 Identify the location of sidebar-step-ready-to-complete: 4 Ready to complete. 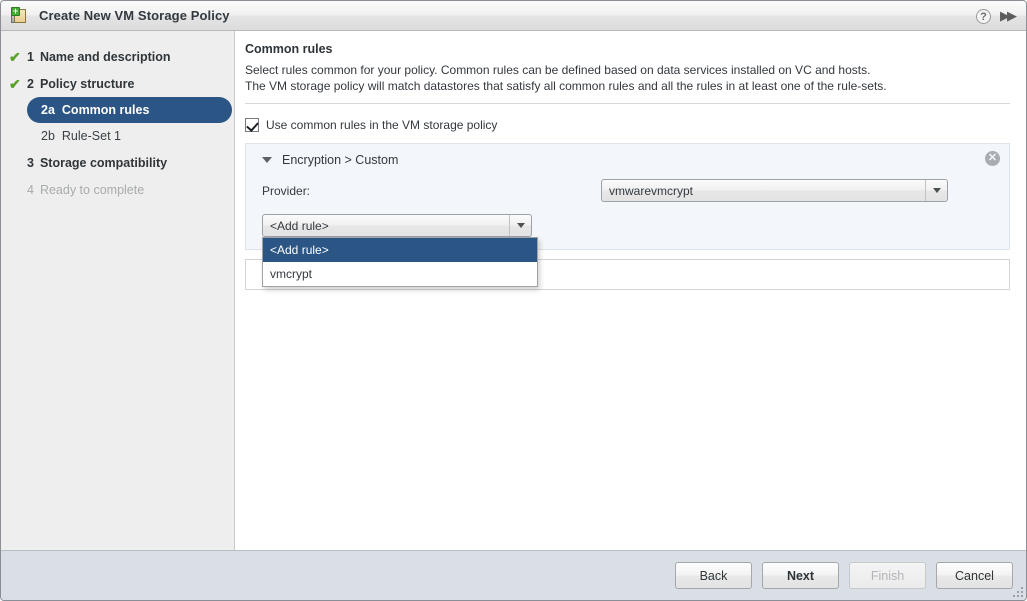
(117, 189).